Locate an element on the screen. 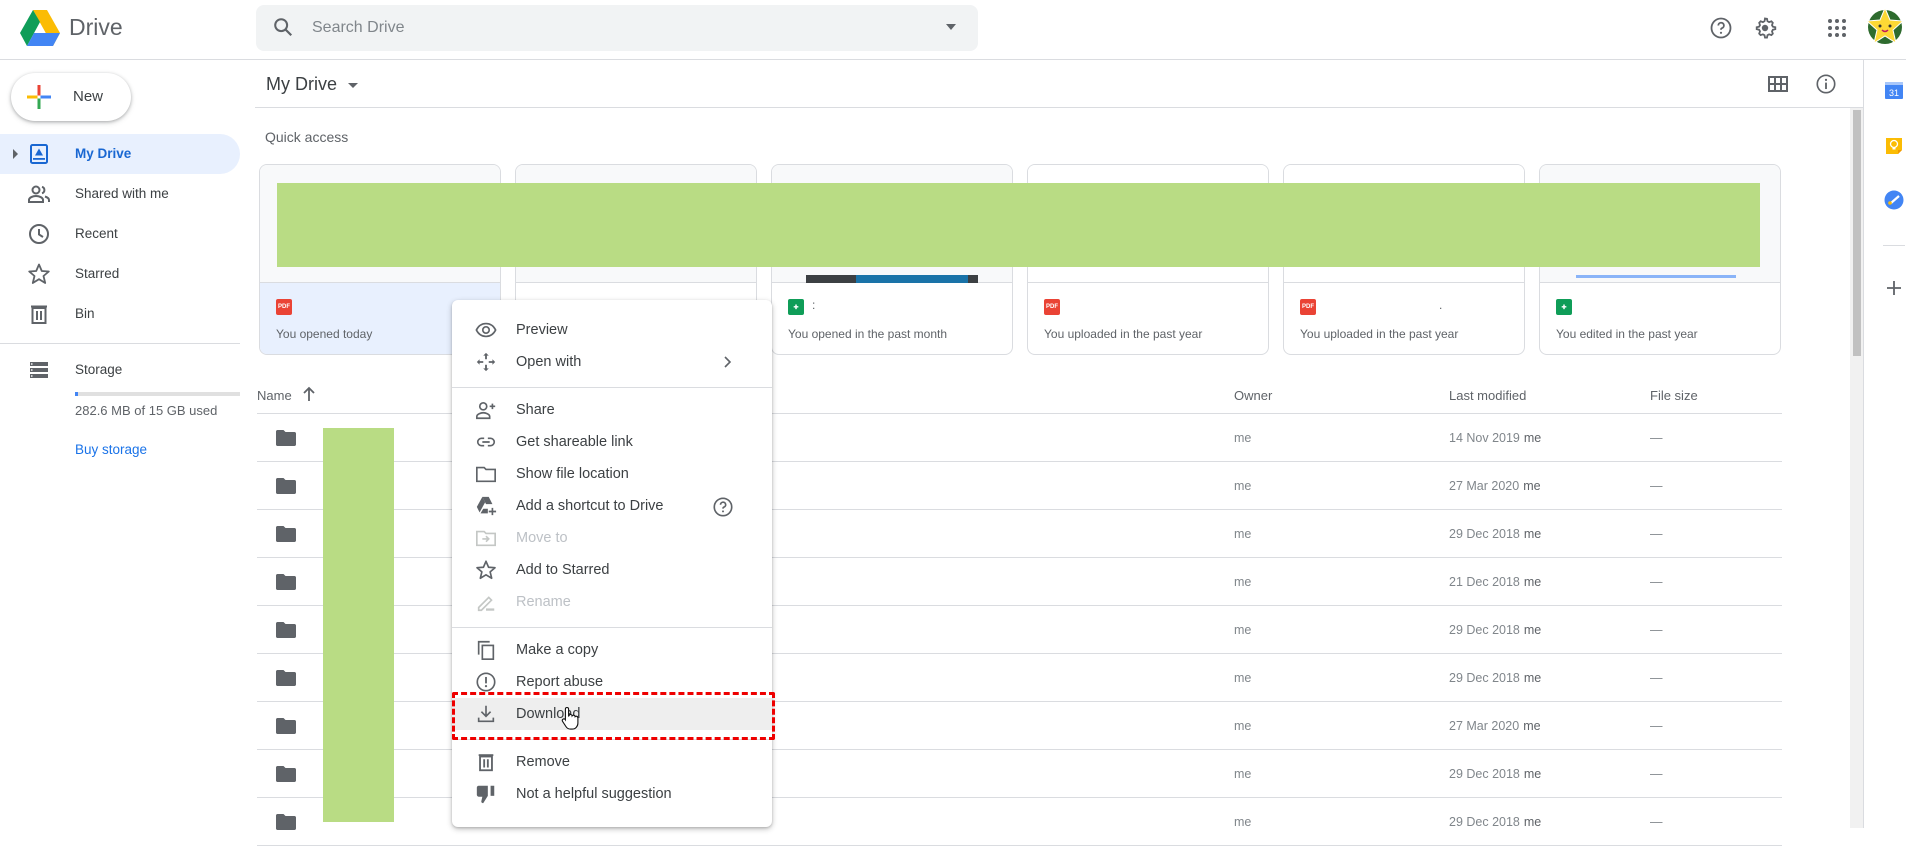 The height and width of the screenshot is (846, 1906). menu-item-label: Get shareable link is located at coordinates (574, 442).